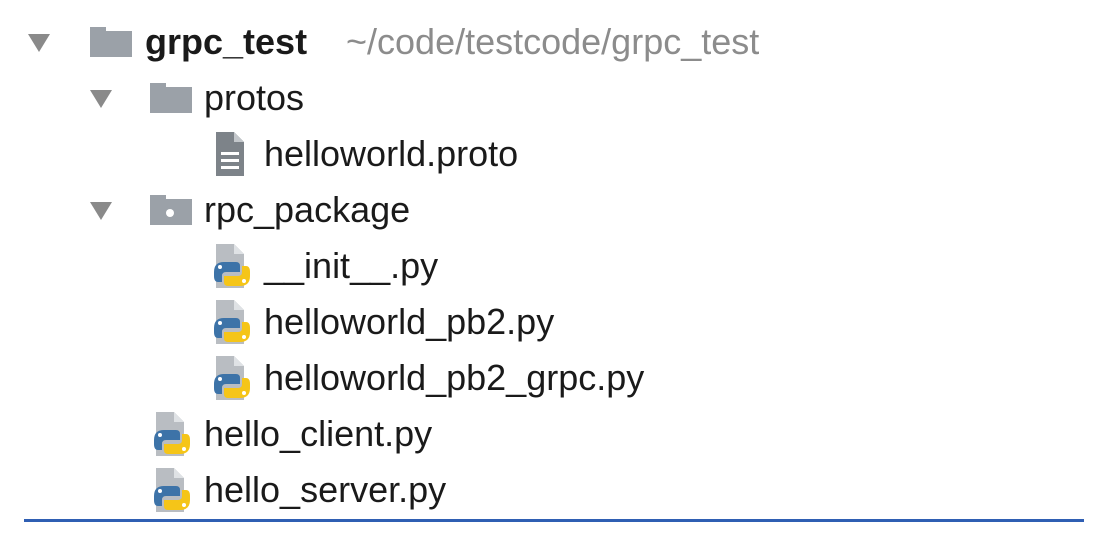  What do you see at coordinates (554, 434) in the screenshot?
I see `tree-item-hello-client-py: hello_client.py` at bounding box center [554, 434].